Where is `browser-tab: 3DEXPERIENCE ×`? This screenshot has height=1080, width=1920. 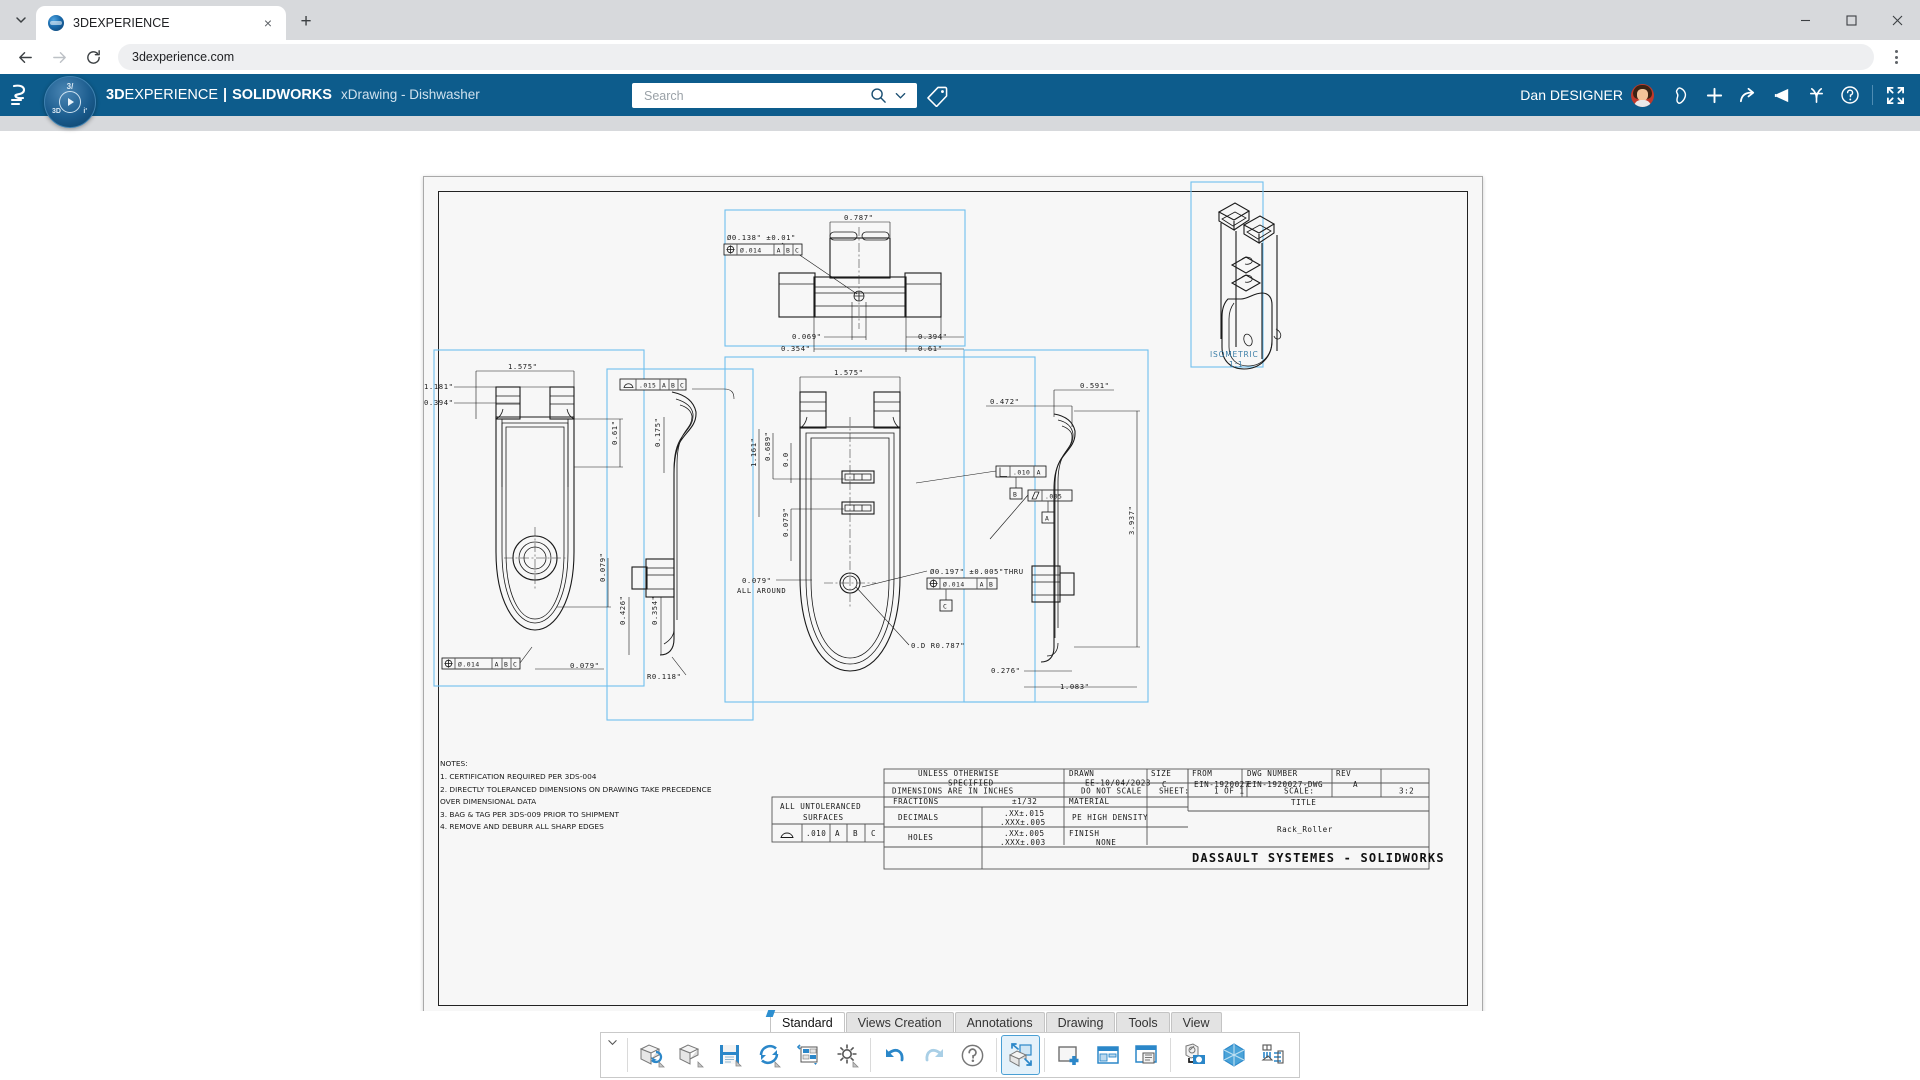
browser-tab: 3DEXPERIENCE × is located at coordinates (161, 23).